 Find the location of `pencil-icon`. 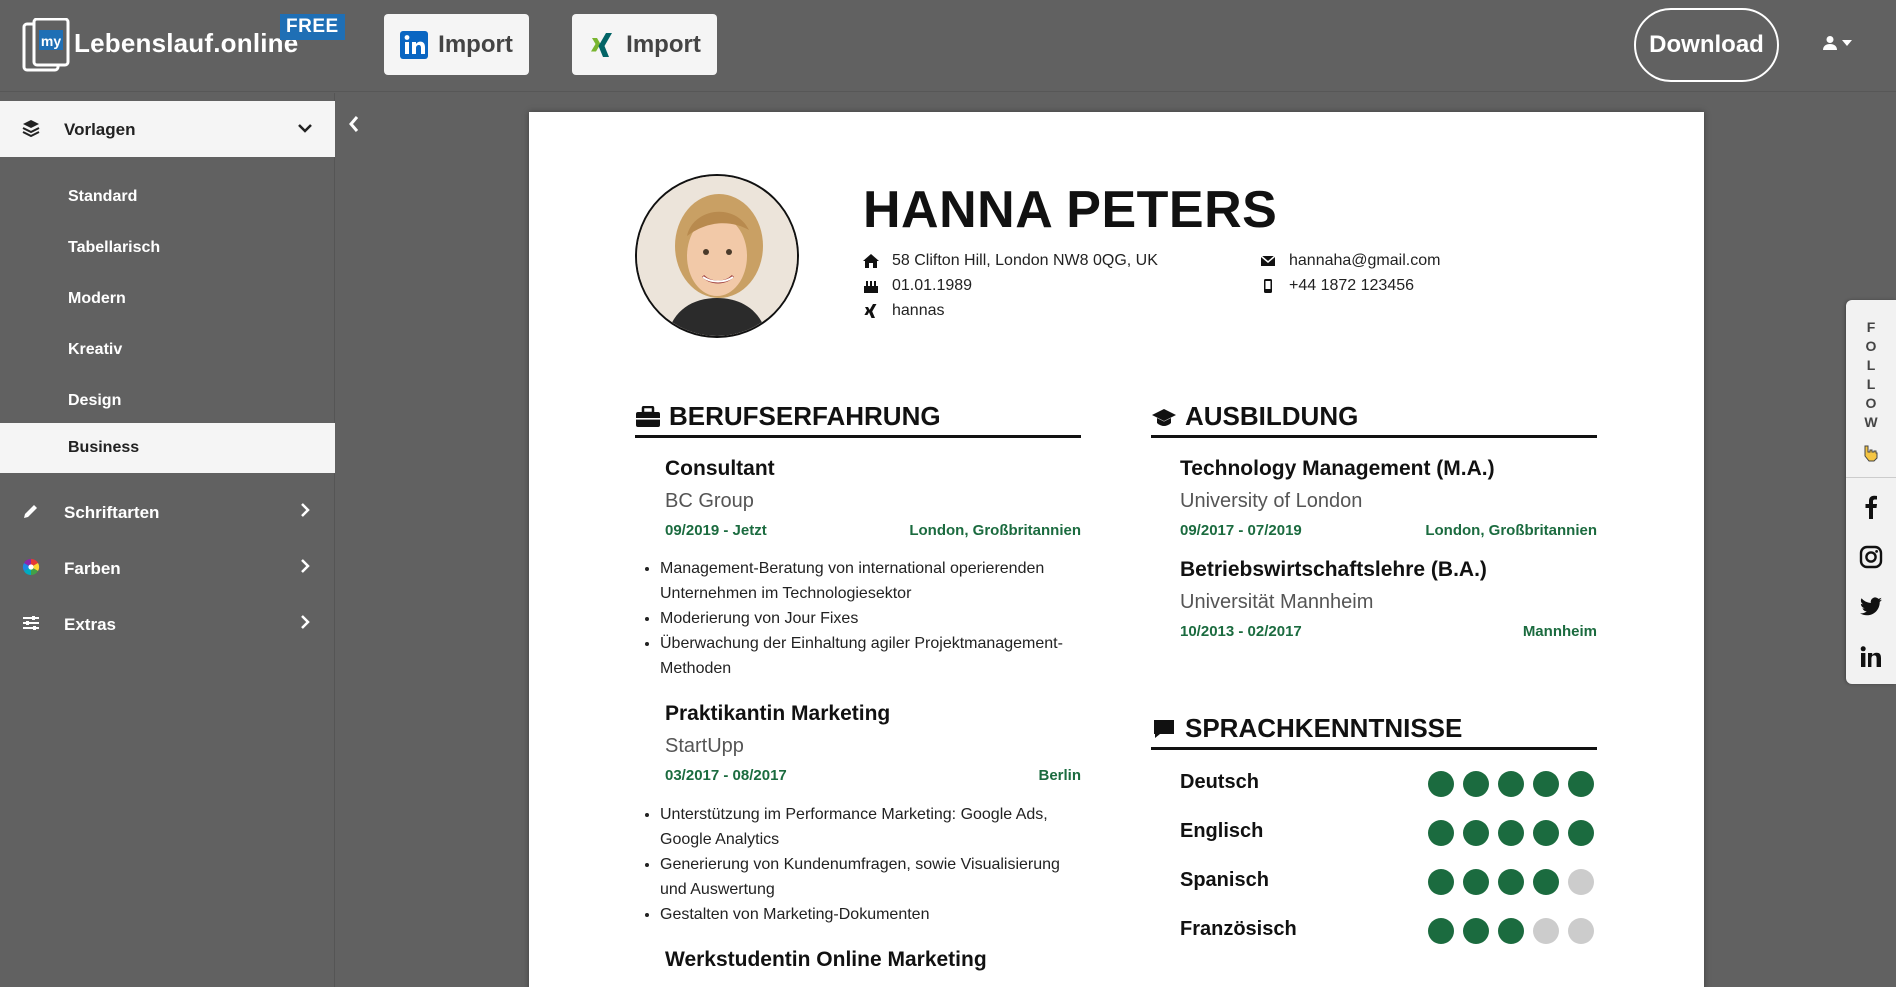

pencil-icon is located at coordinates (30, 511).